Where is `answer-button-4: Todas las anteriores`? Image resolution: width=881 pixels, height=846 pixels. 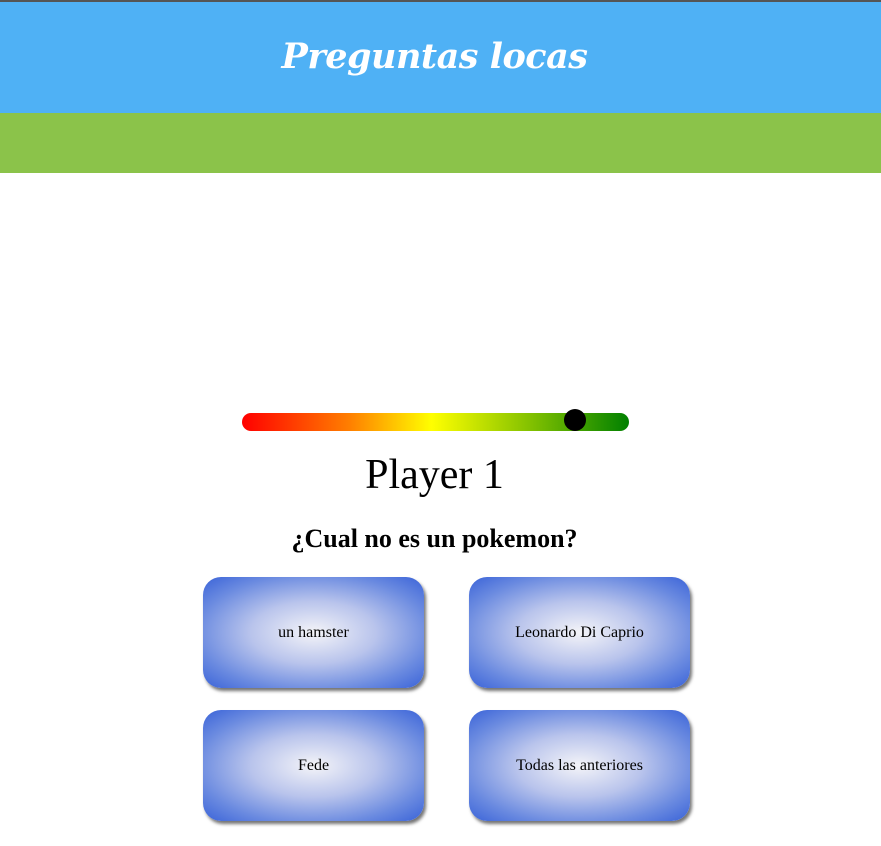
answer-button-4: Todas las anteriores is located at coordinates (579, 765).